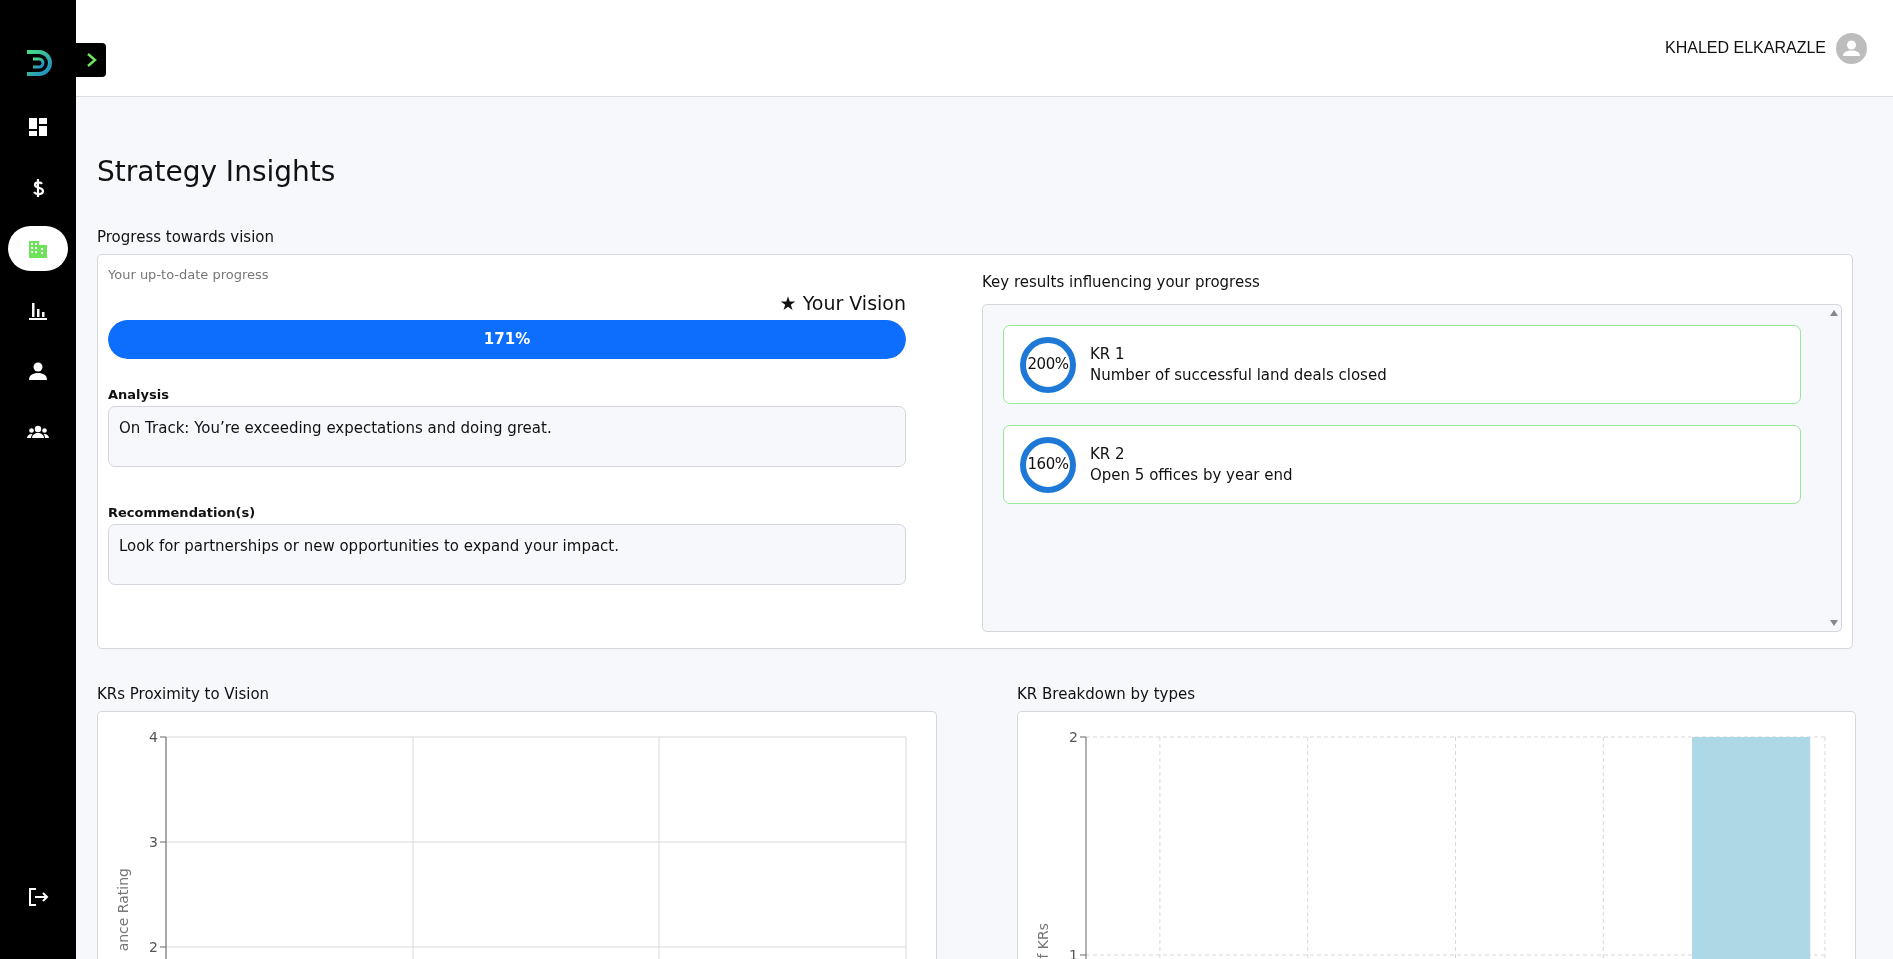 Image resolution: width=1893 pixels, height=959 pixels. I want to click on scroll-down-icon, so click(1834, 623).